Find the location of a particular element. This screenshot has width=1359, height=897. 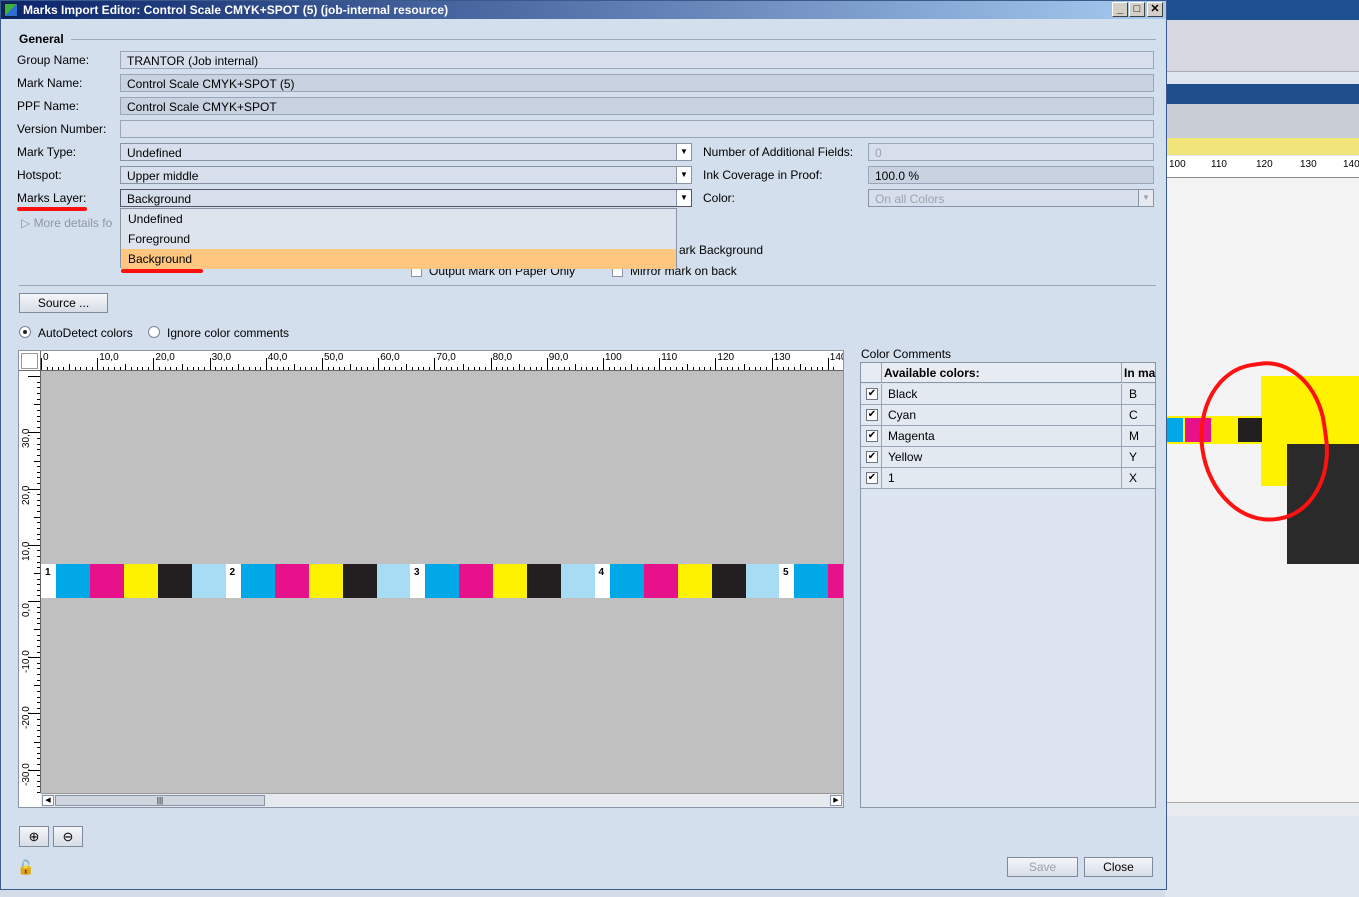

mark-name-field: Control Scale CMYK+SPOT (5) is located at coordinates (637, 83).